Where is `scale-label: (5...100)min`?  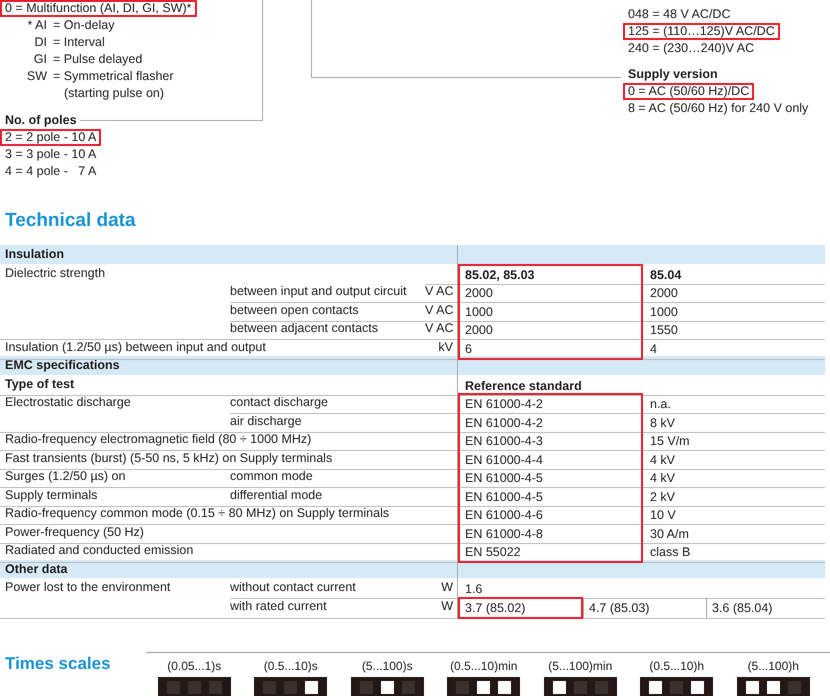 scale-label: (5...100)min is located at coordinates (580, 666).